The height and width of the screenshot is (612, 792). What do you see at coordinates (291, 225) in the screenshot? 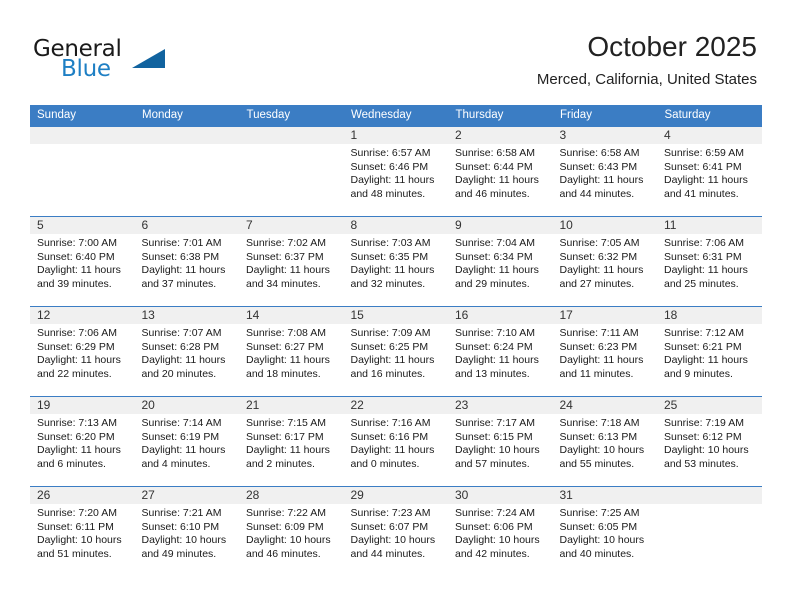
I see `day-number: 7` at bounding box center [291, 225].